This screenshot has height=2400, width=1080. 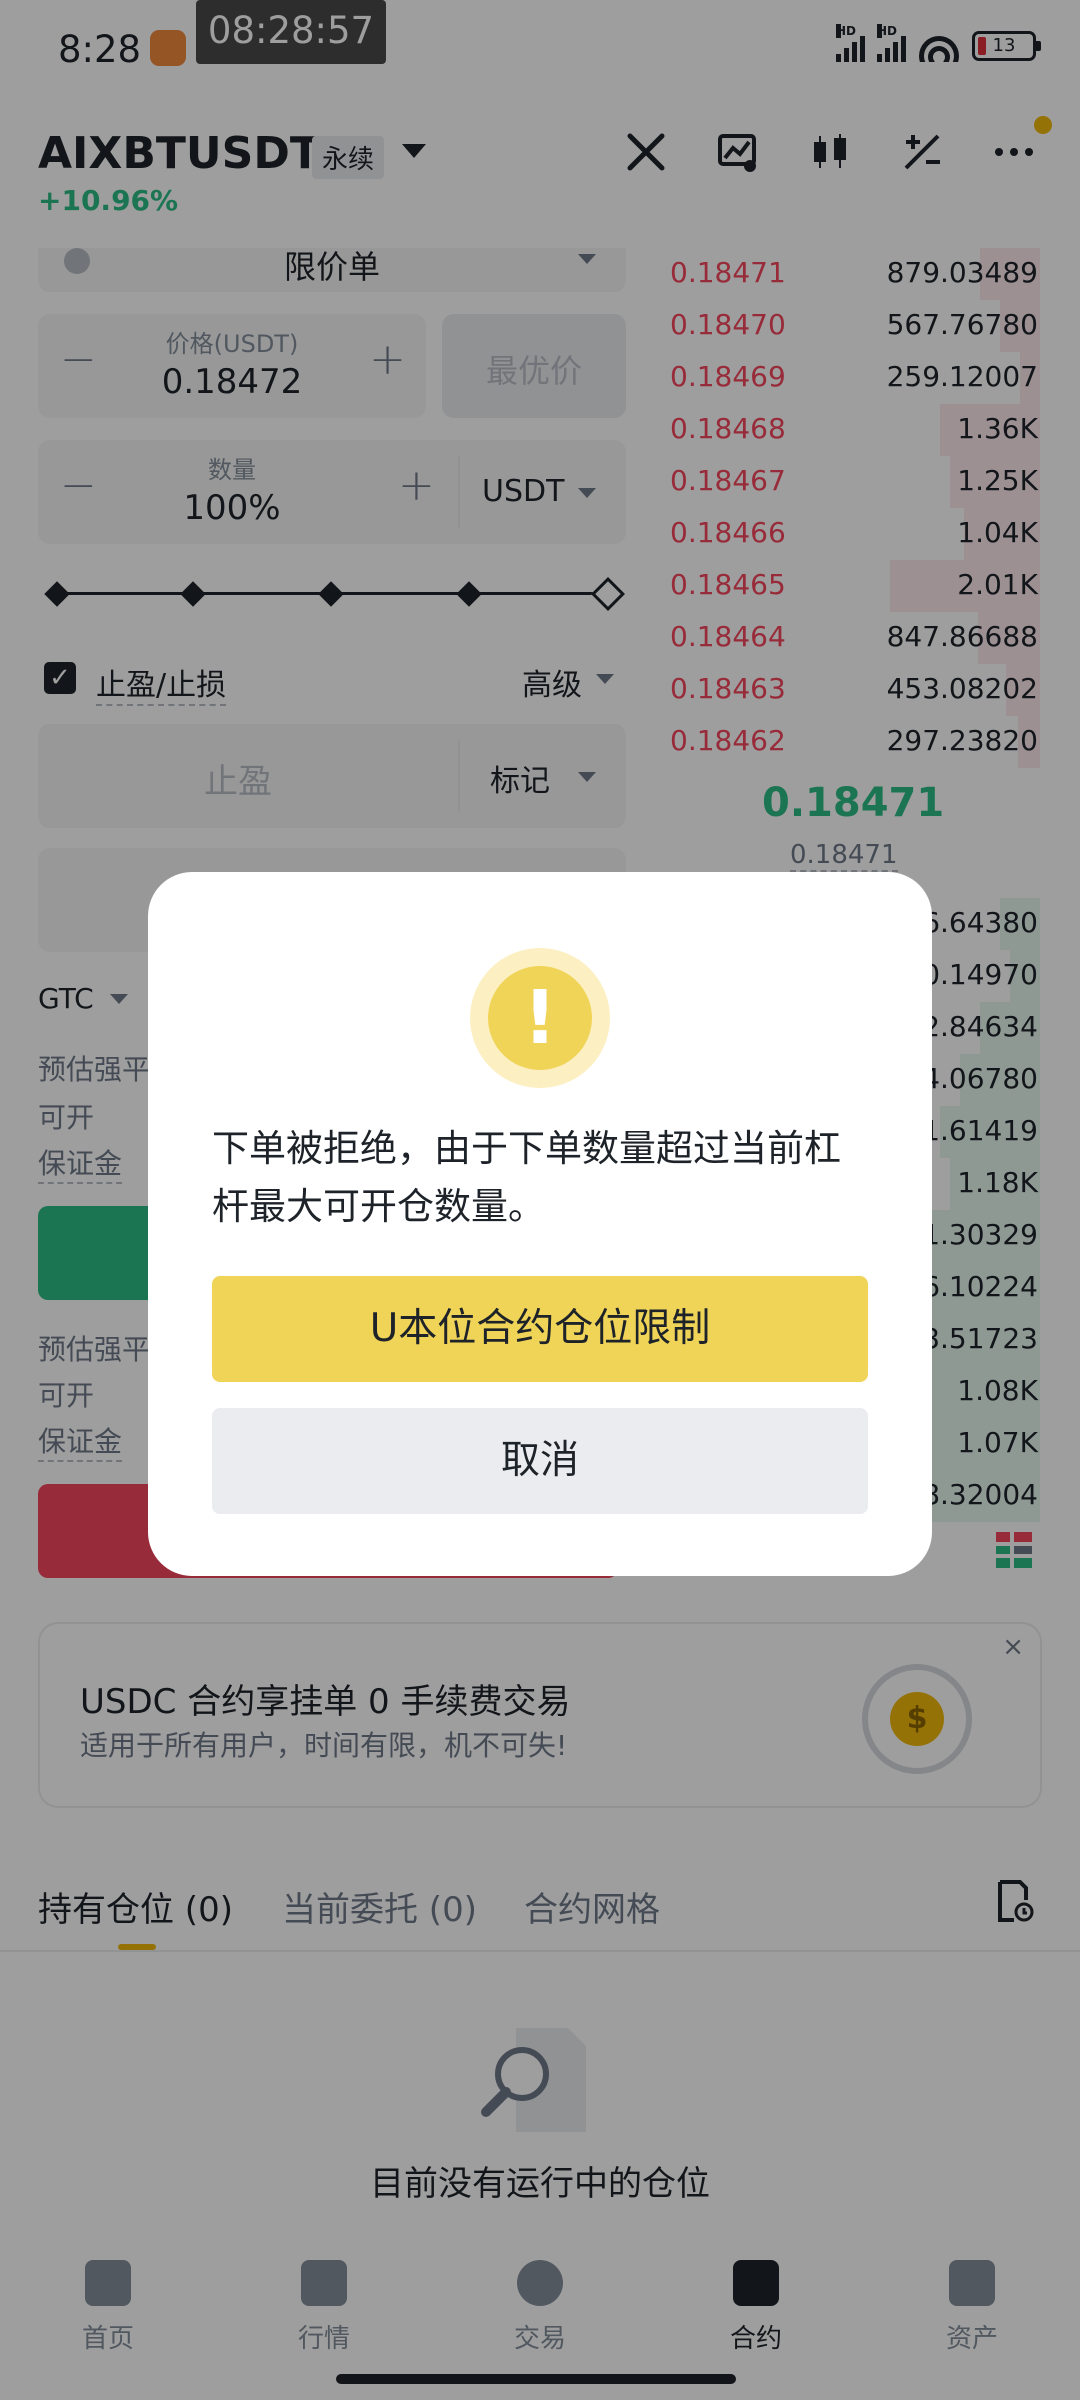 What do you see at coordinates (540, 1329) in the screenshot?
I see `position-limit-button: U本位合约仓位限制` at bounding box center [540, 1329].